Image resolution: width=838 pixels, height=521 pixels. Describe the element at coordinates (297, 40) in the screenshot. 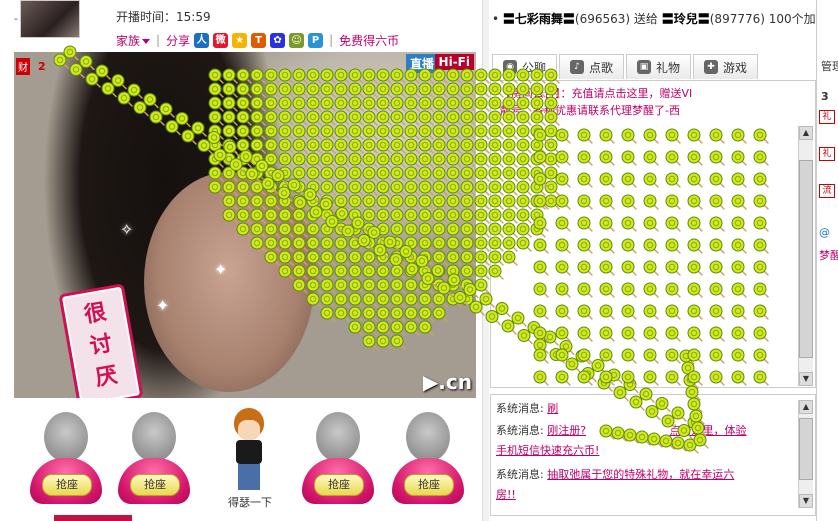

I see `kaixin-icon: ☺` at that location.